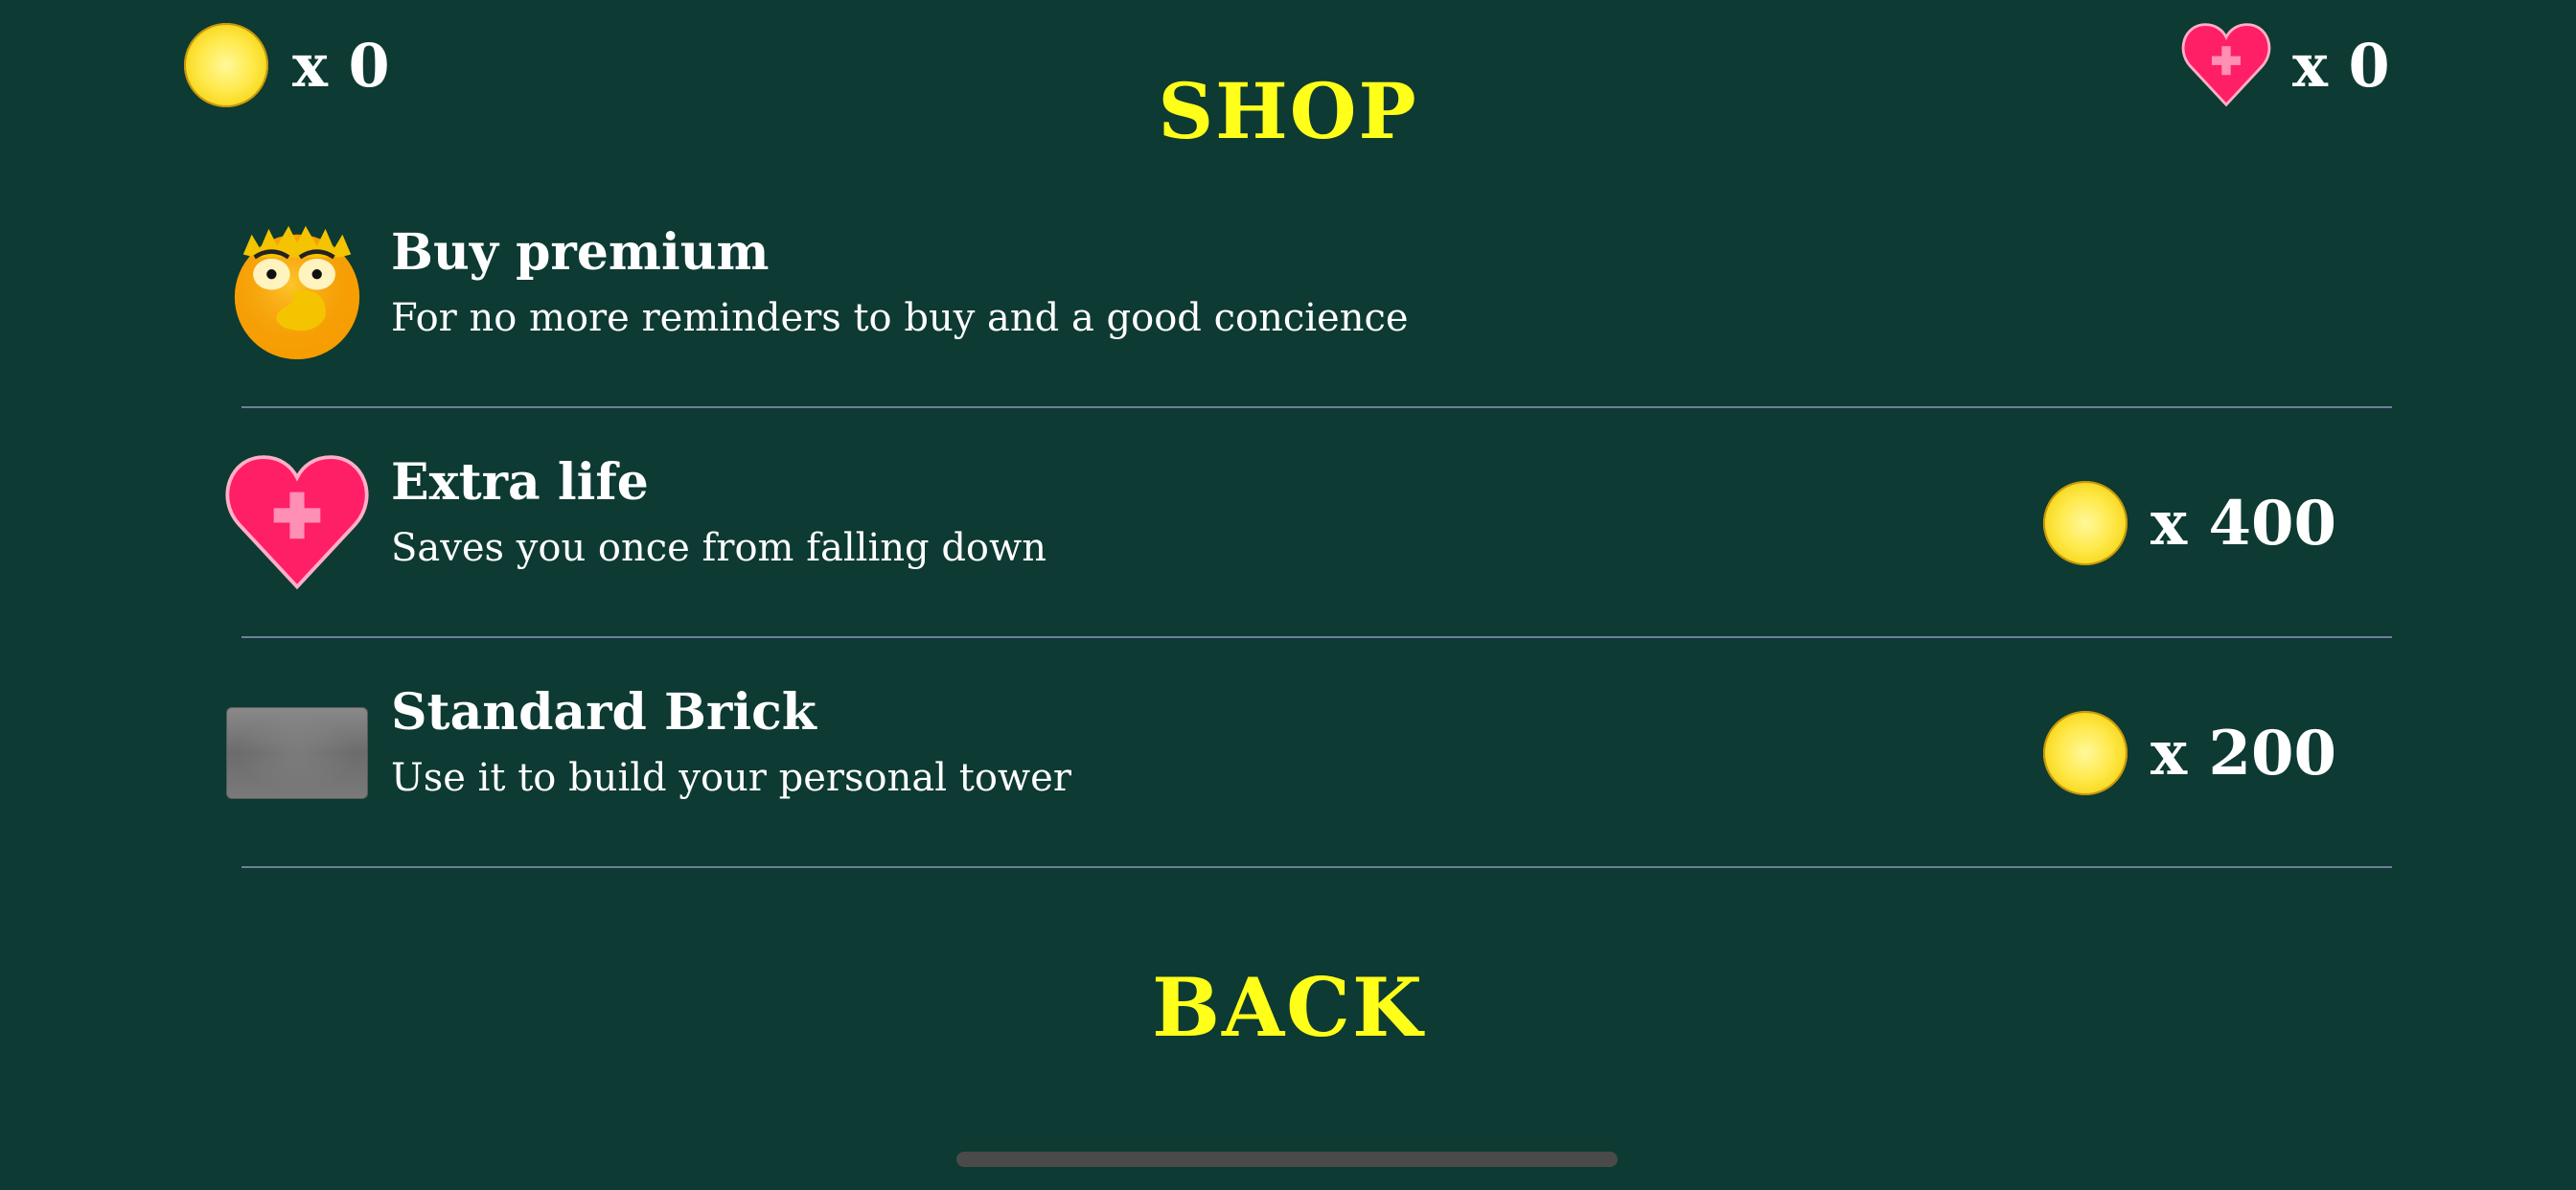 The image size is (2576, 1190). Describe the element at coordinates (297, 753) in the screenshot. I see `brick-icon` at that location.